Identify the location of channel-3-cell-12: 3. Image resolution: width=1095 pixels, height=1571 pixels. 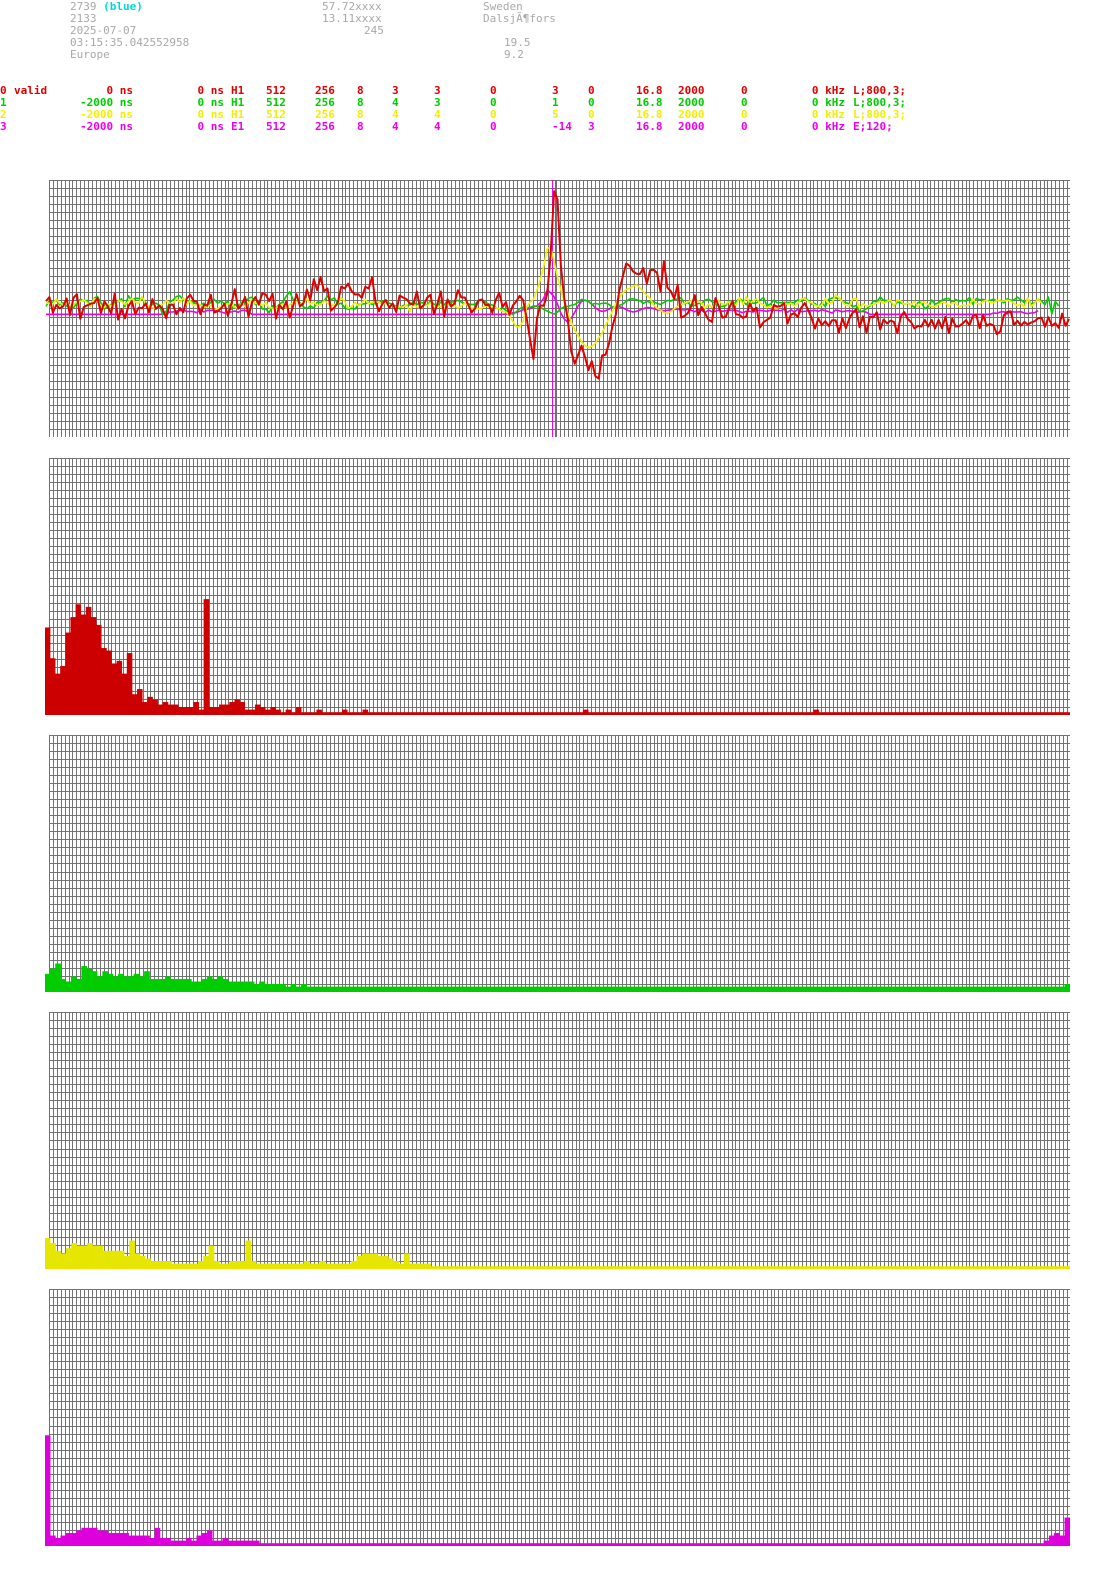
(591, 126).